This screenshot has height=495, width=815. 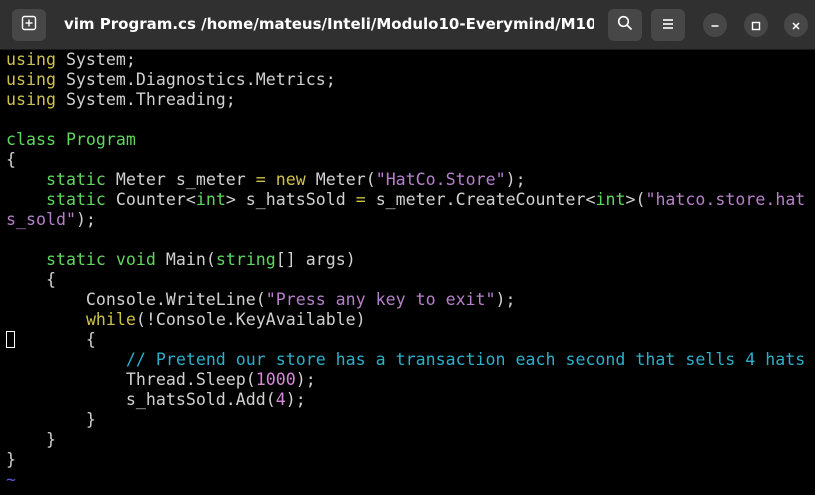 What do you see at coordinates (41, 219) in the screenshot?
I see `string-token: s_sold"` at bounding box center [41, 219].